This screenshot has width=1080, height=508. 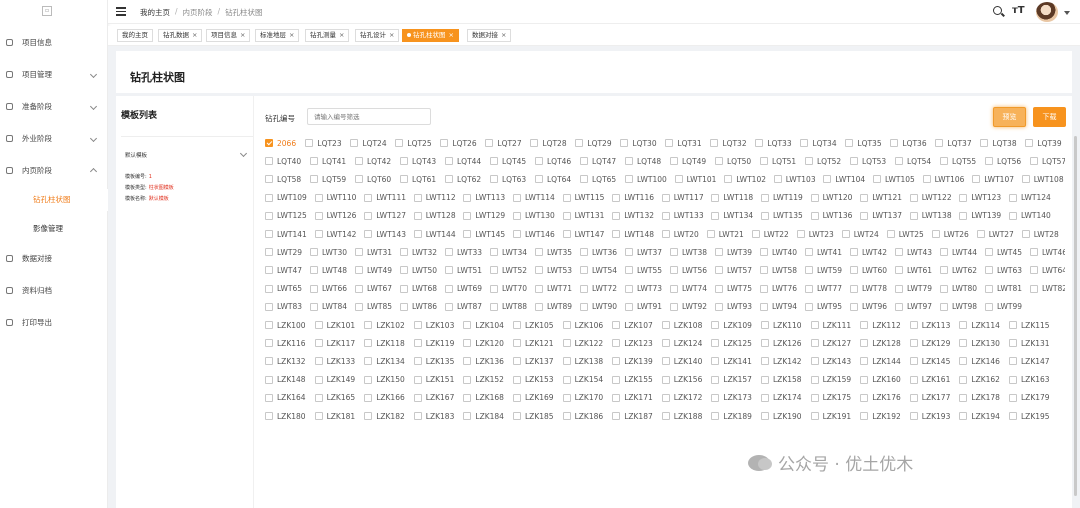 I want to click on borehole-checkbox: LZK187, so click(x=632, y=416).